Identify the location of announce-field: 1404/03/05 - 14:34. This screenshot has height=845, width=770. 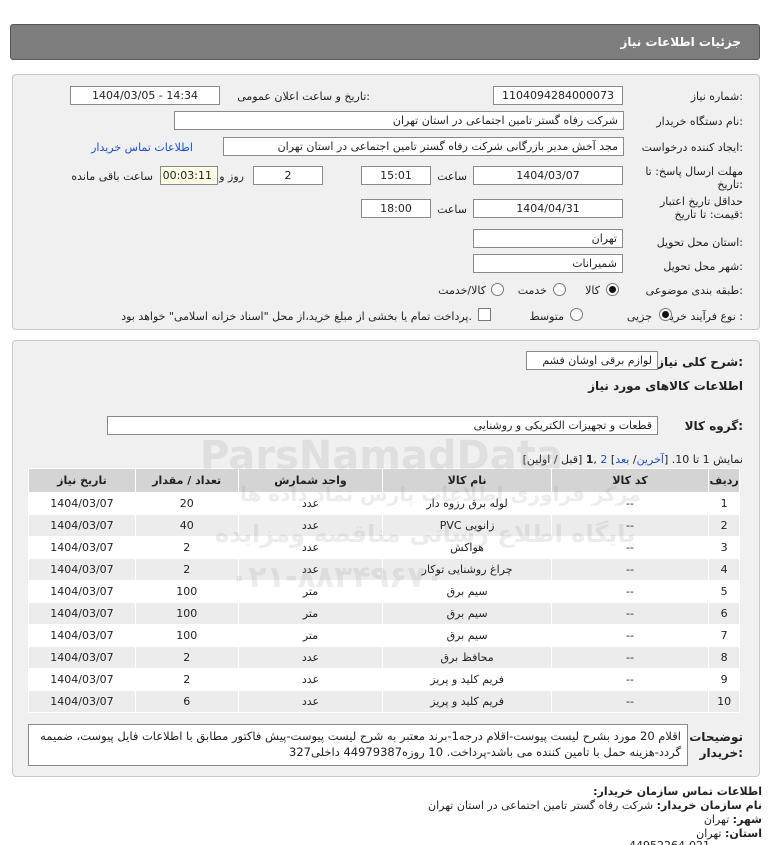
(145, 95).